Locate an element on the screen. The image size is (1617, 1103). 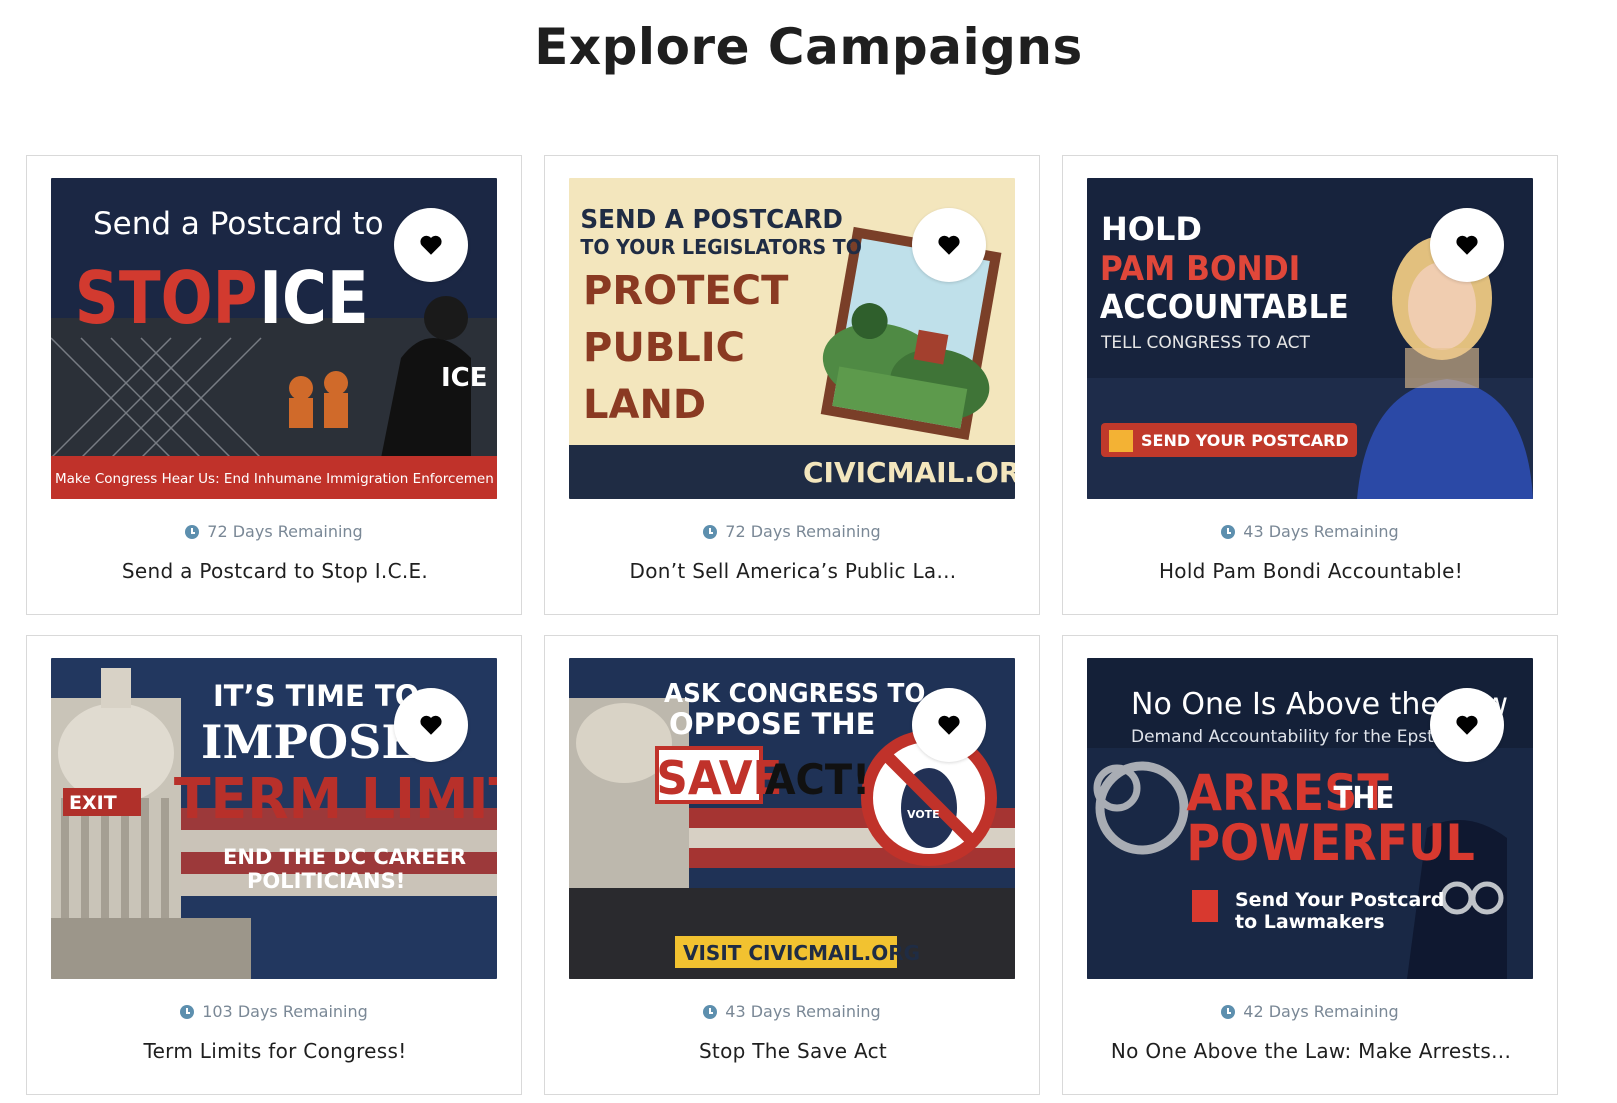
image-text: ASK CONGRESS TO is located at coordinates (794, 692).